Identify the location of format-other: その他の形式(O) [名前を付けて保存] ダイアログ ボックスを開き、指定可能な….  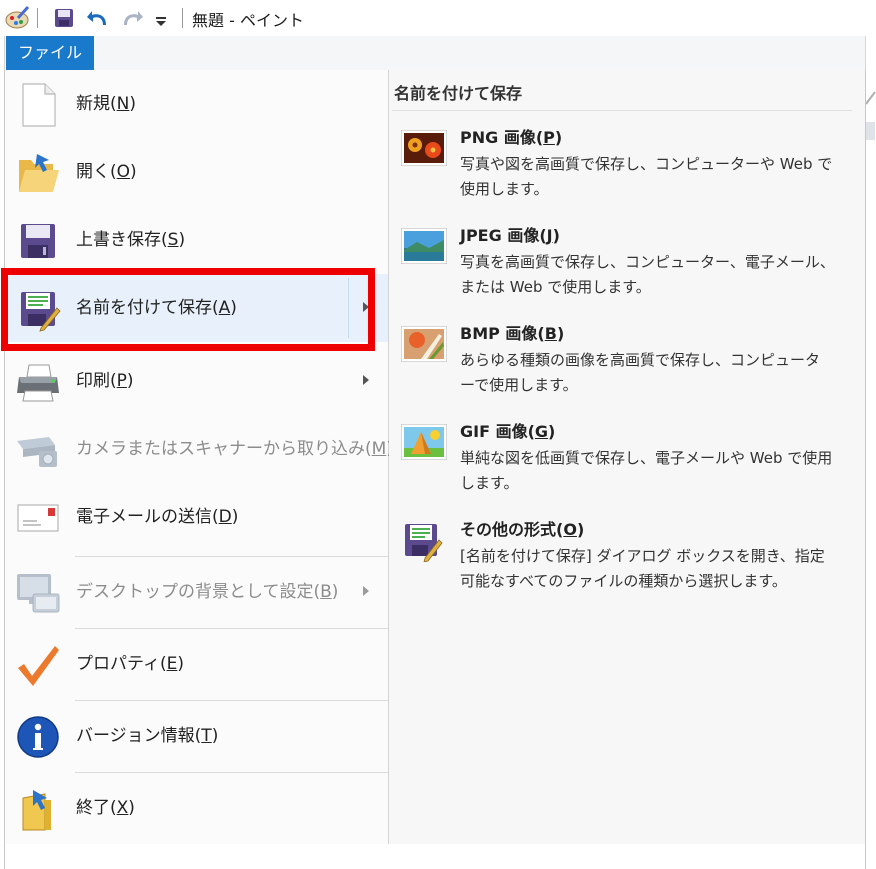
(622, 561).